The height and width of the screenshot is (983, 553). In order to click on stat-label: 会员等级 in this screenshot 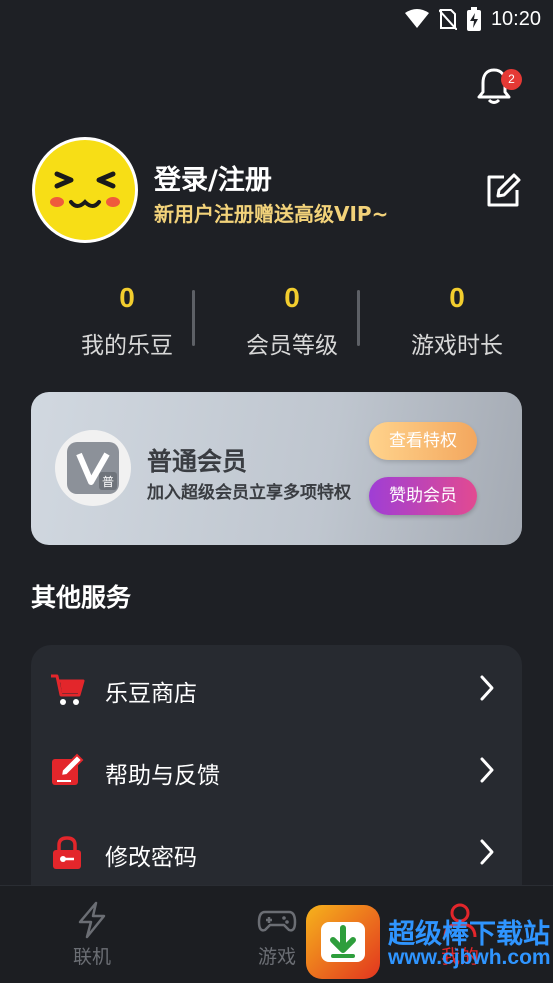, I will do `click(292, 346)`.